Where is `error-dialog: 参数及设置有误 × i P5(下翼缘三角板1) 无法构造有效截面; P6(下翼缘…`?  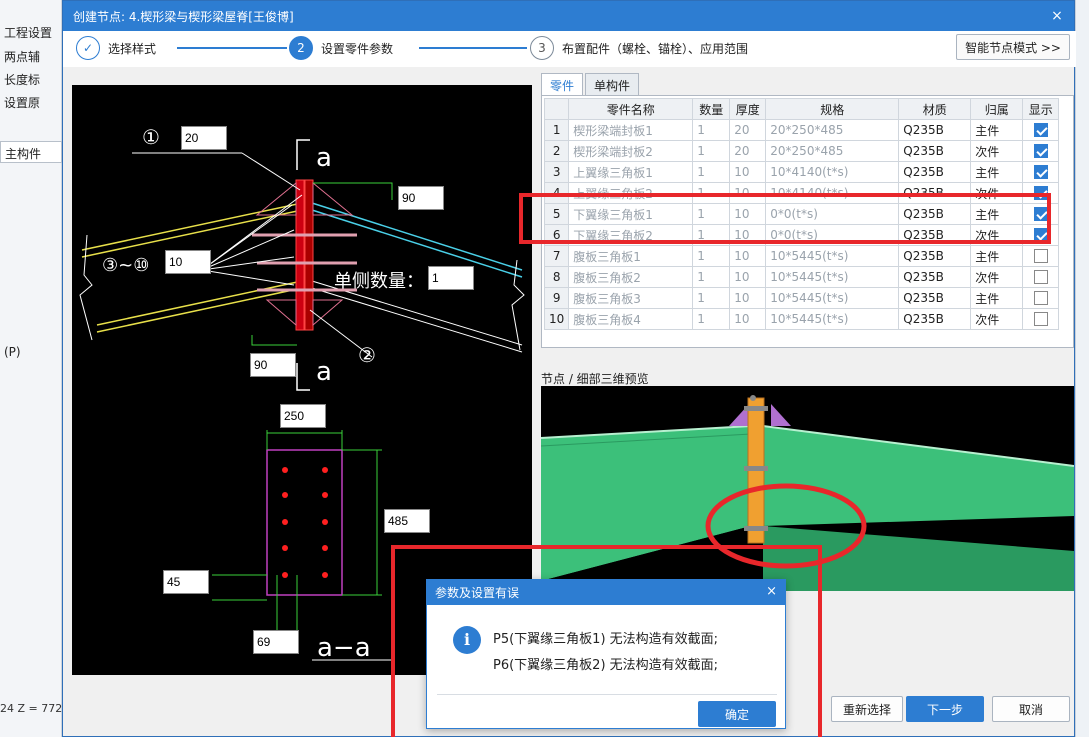
error-dialog: 参数及设置有误 × i P5(下翼缘三角板1) 无法构造有效截面; P6(下翼缘… is located at coordinates (606, 654).